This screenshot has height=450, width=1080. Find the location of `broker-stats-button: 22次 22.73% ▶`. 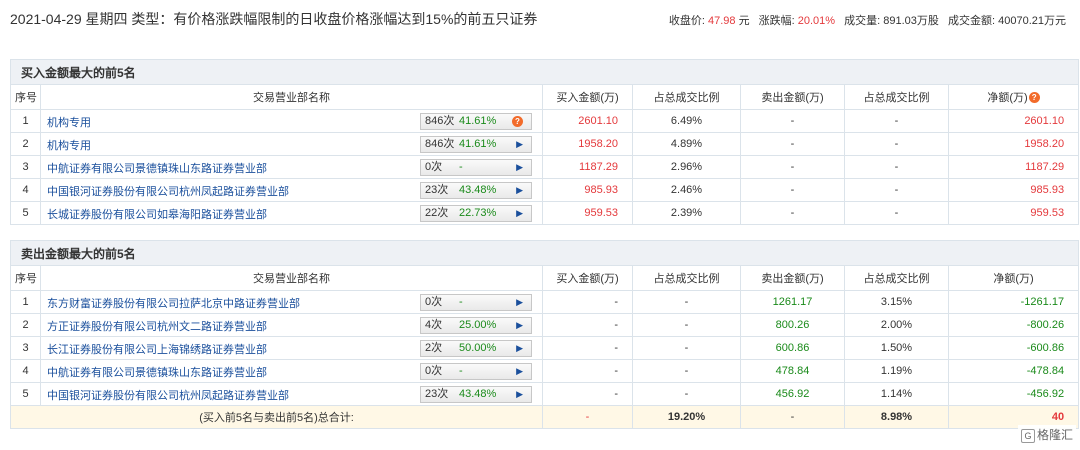

broker-stats-button: 22次 22.73% ▶ is located at coordinates (476, 213).